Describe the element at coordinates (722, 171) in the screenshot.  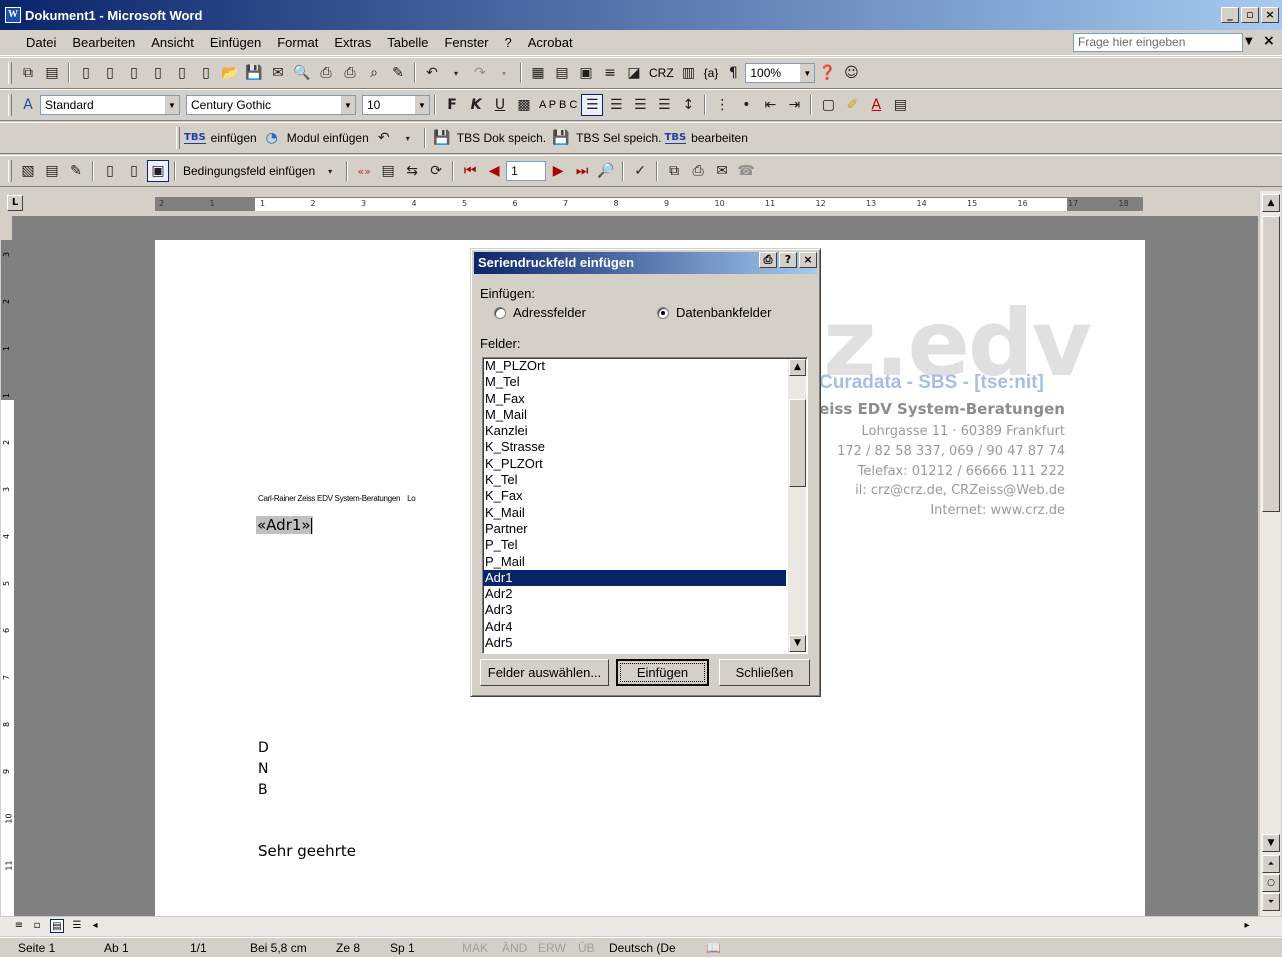
I see `merge-to-email-icon: ✉` at that location.